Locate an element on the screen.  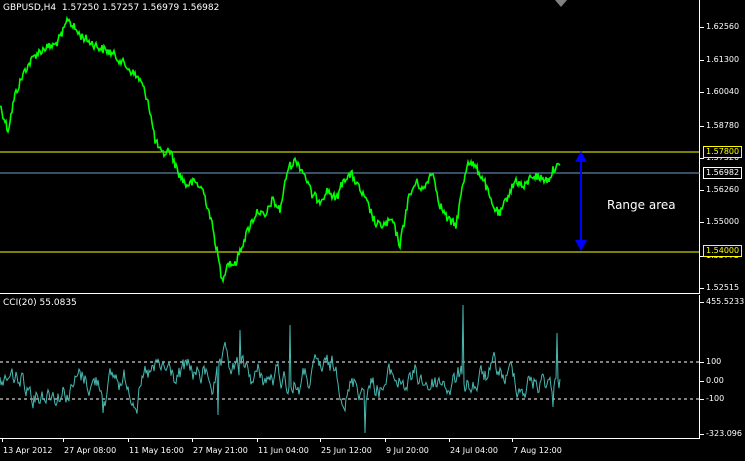
price-axis-label: 1.56260 is located at coordinates (723, 189).